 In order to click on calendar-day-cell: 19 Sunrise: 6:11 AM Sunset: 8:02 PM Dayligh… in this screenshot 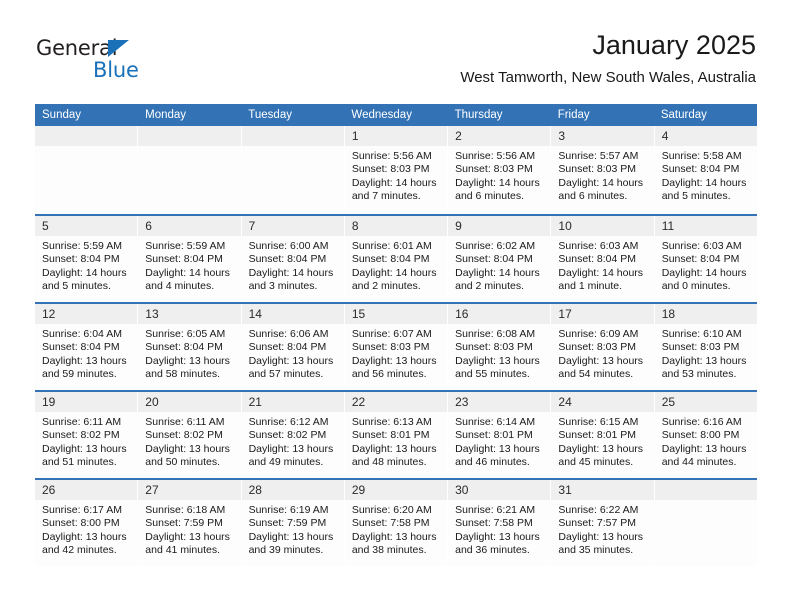, I will do `click(87, 435)`.